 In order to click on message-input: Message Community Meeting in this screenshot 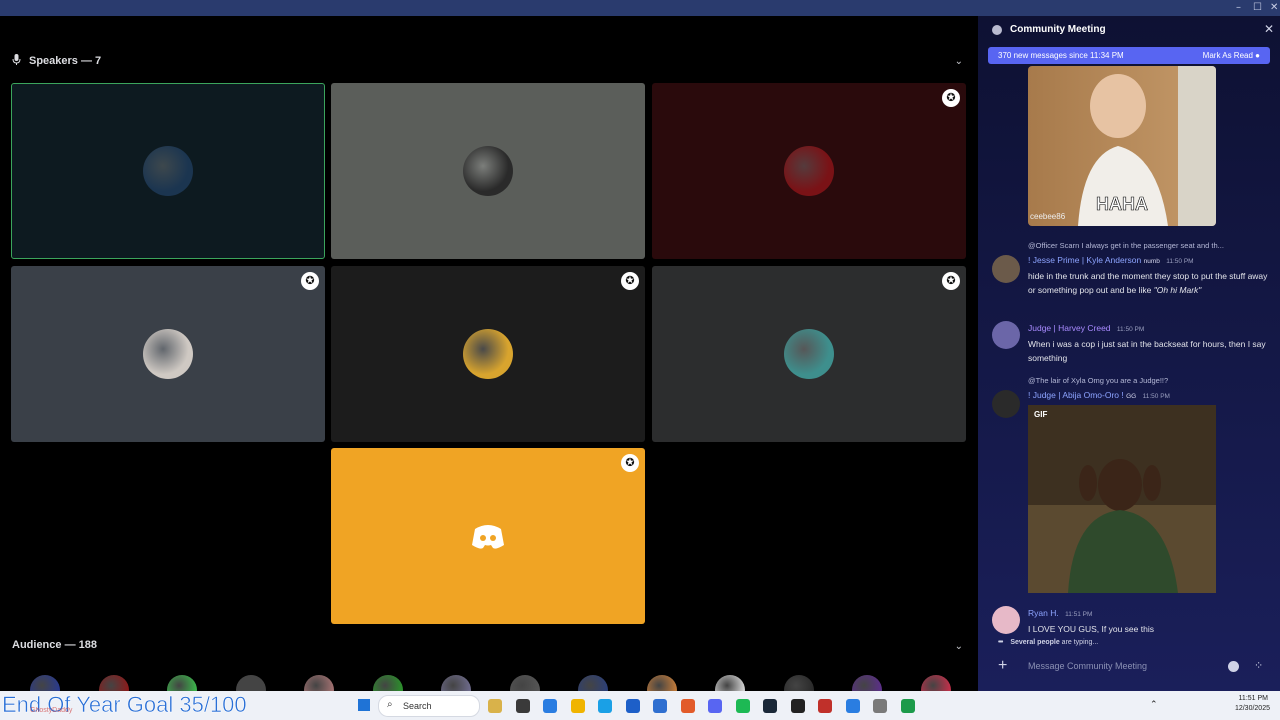, I will do `click(1087, 666)`.